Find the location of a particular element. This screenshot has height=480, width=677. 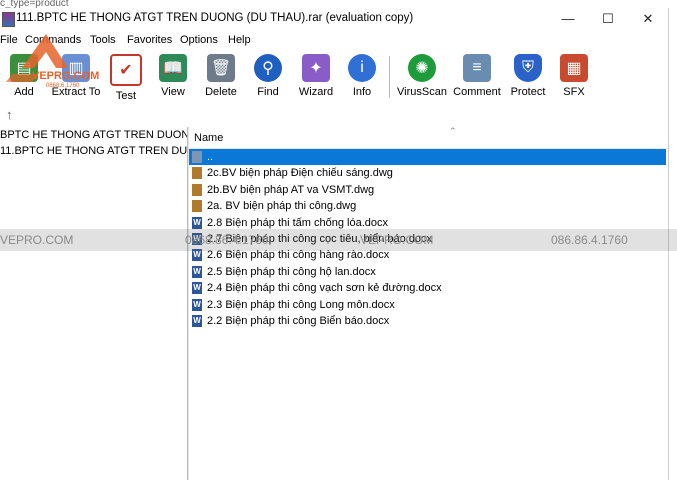

comment-button: ≡ Comment is located at coordinates (477, 77).